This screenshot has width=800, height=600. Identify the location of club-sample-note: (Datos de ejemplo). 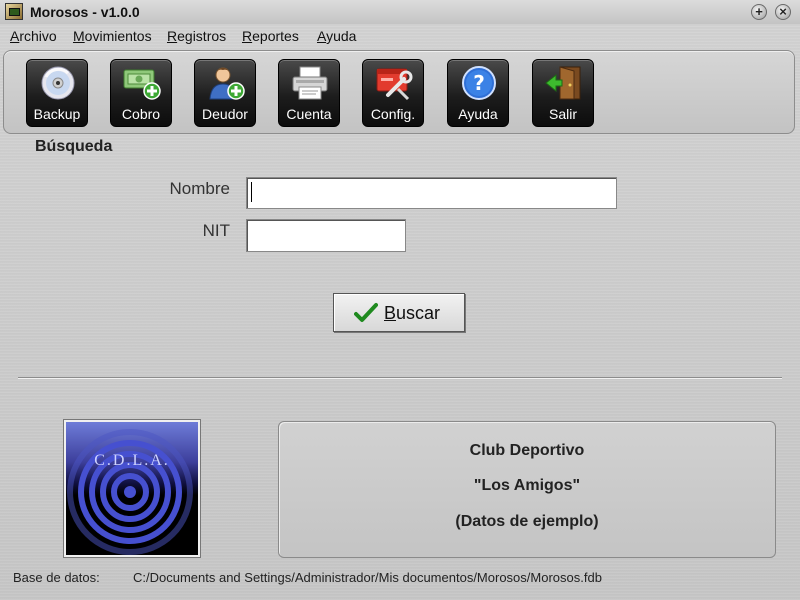
(527, 521).